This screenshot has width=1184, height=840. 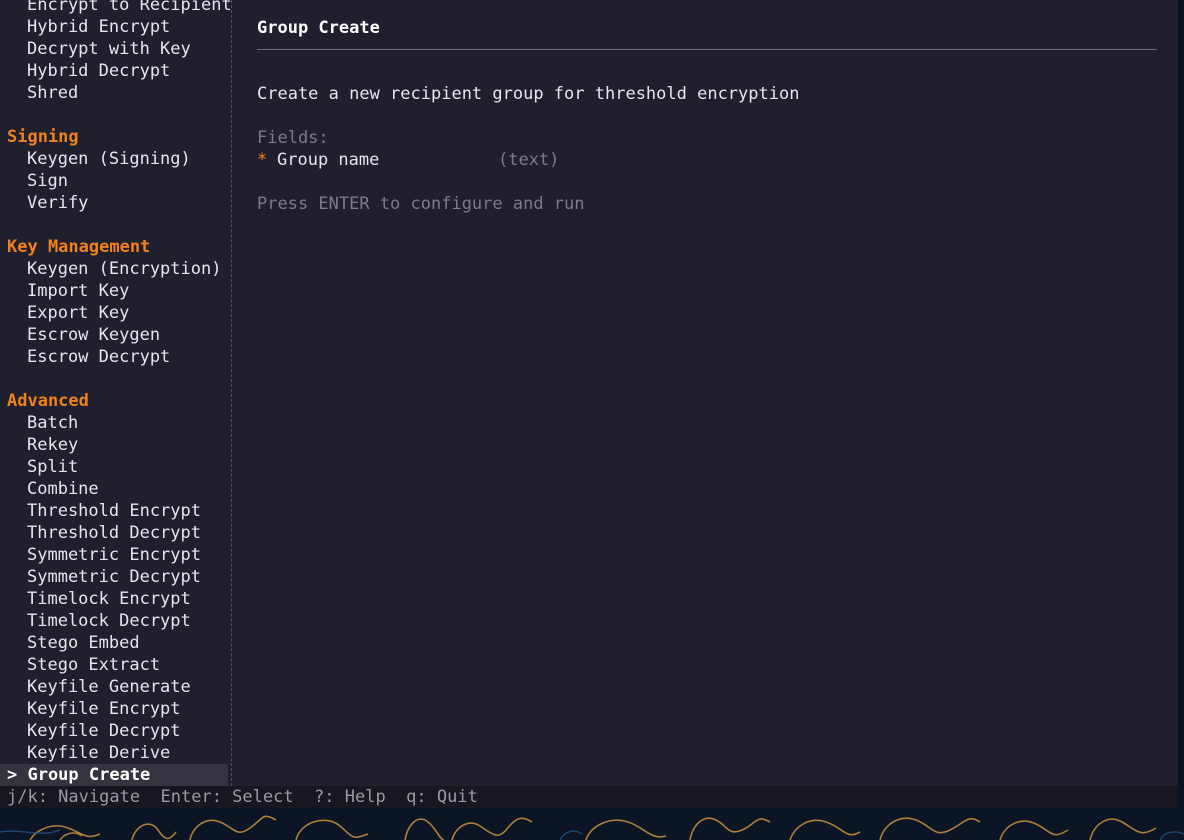 What do you see at coordinates (457, 160) in the screenshot?
I see `field-row-group-name: * Group name (text)` at bounding box center [457, 160].